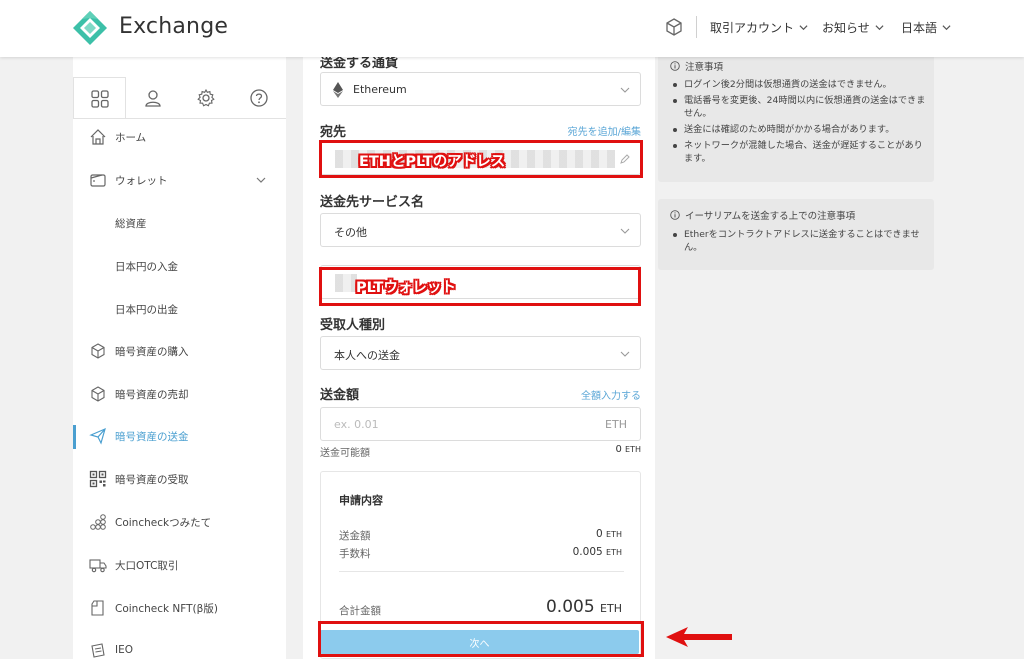 The height and width of the screenshot is (659, 1024). Describe the element at coordinates (90, 28) in the screenshot. I see `exchange-logo-icon` at that location.